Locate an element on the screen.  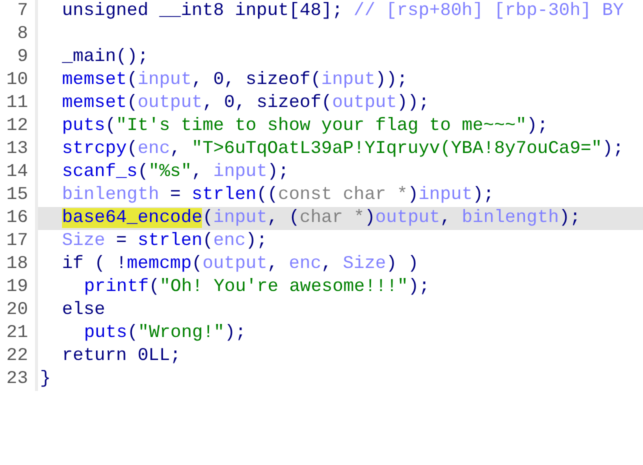
code-line: Size = strlen(enc); is located at coordinates (164, 241).